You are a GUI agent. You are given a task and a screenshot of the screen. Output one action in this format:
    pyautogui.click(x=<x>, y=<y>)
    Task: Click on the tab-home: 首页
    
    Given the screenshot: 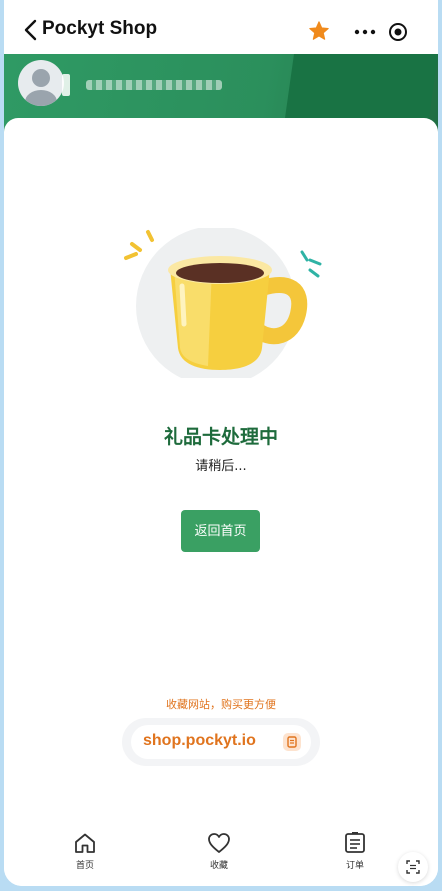 What is the action you would take?
    pyautogui.click(x=85, y=851)
    